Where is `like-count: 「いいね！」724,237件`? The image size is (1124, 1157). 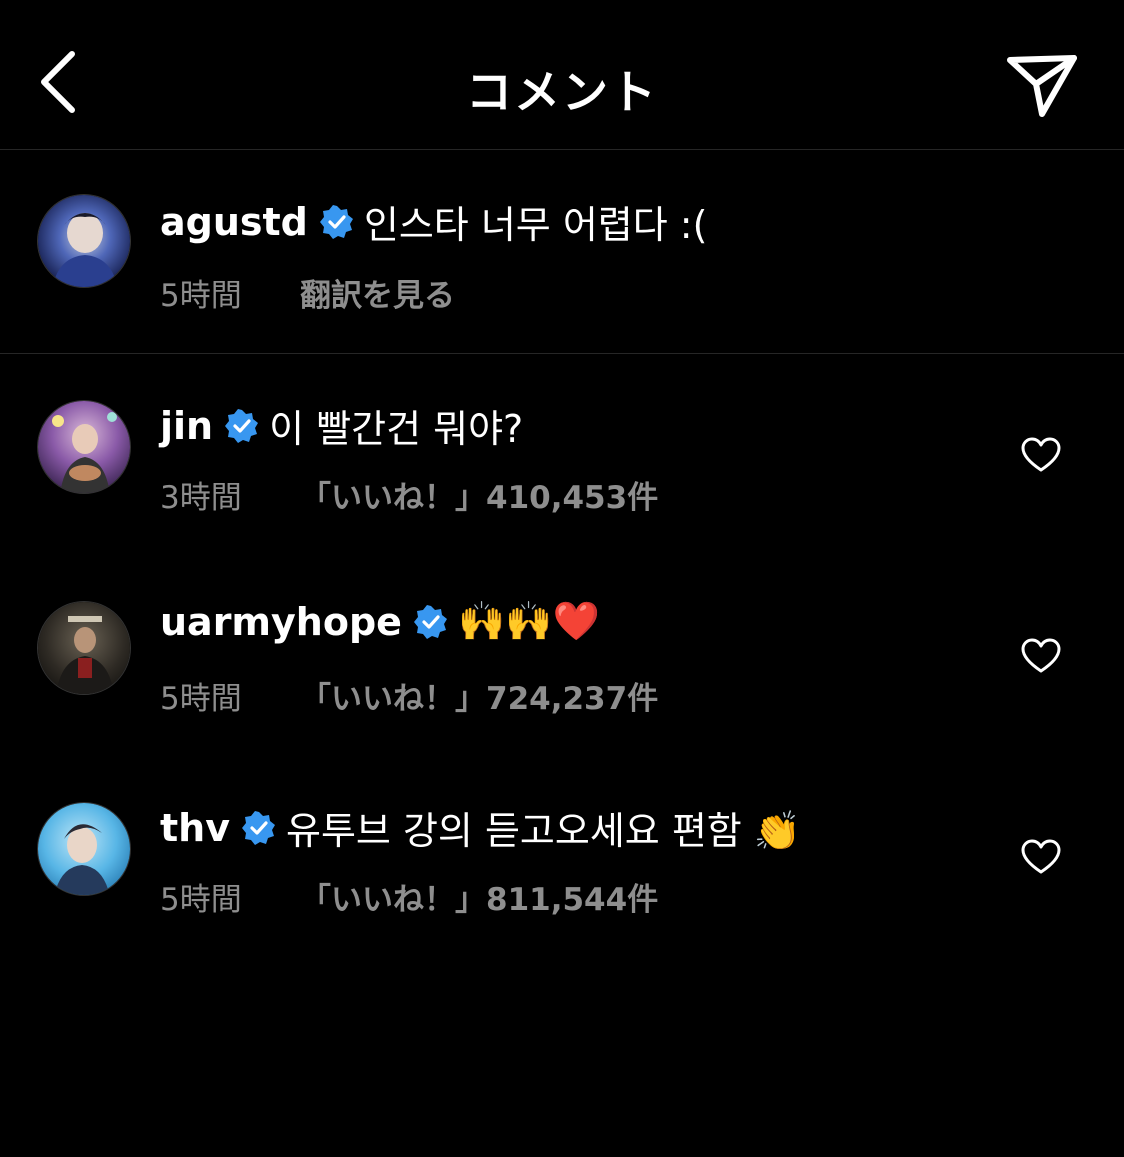 like-count: 「いいね！」724,237件 is located at coordinates (479, 695).